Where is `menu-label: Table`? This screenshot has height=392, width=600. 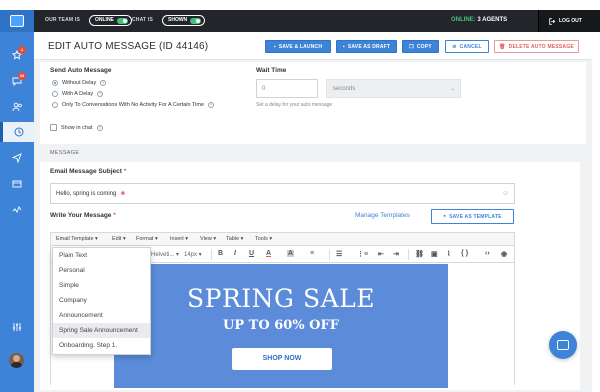 menu-label: Table is located at coordinates (233, 239).